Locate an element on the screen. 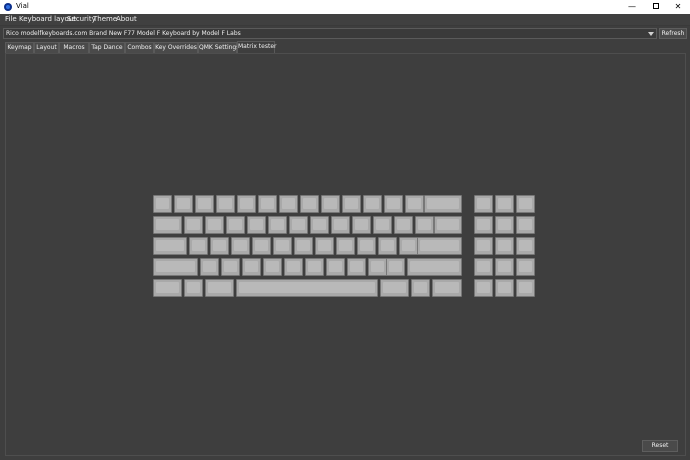 The height and width of the screenshot is (460, 690). tab-qmk-settings: QMK Settings is located at coordinates (218, 47).